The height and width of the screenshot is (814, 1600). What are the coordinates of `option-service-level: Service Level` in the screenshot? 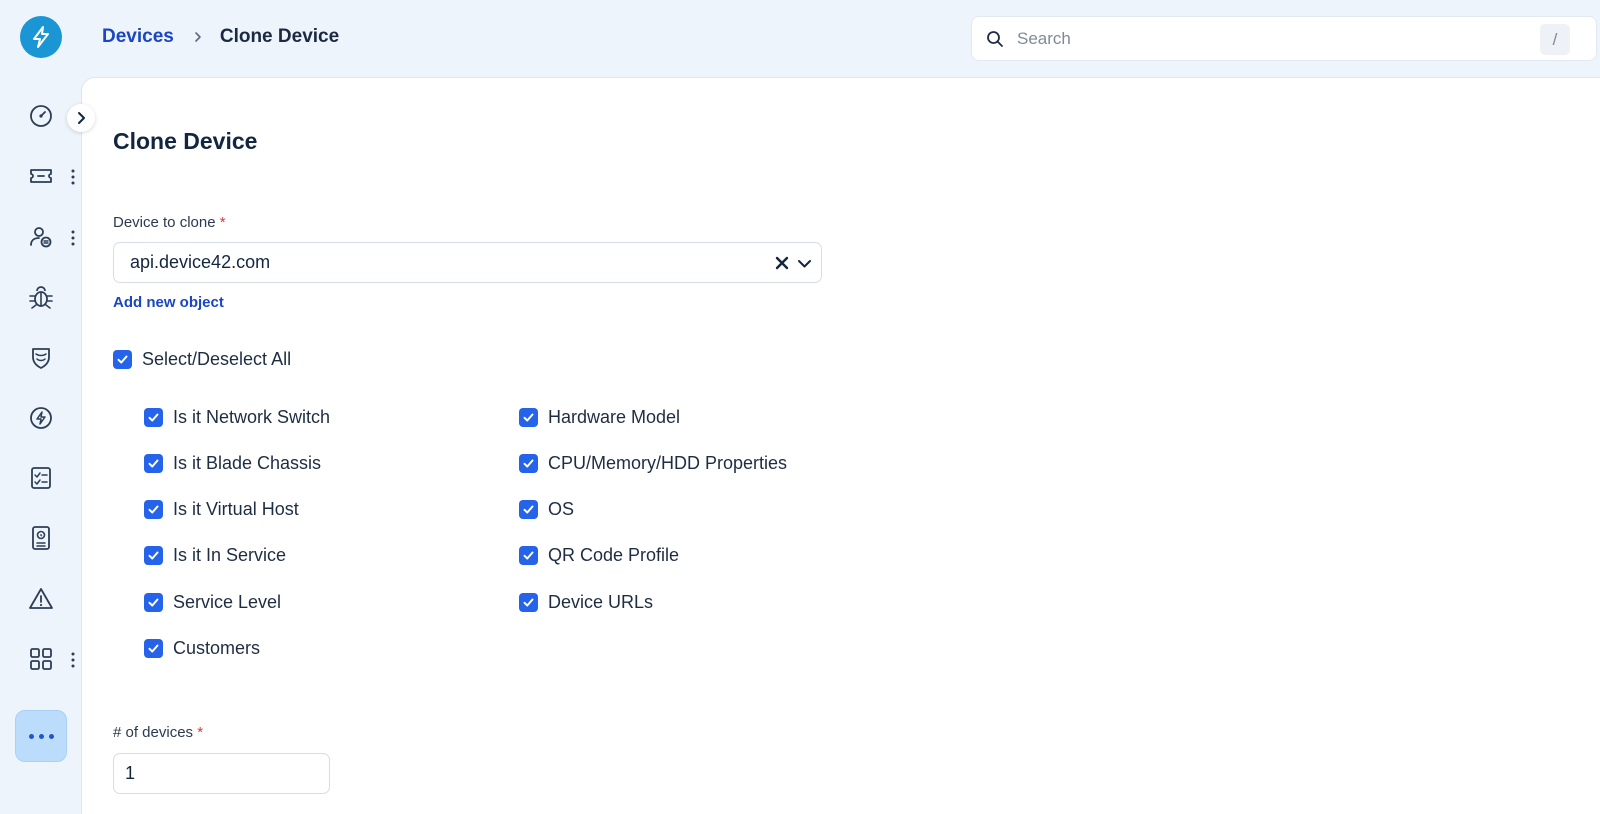 It's located at (212, 602).